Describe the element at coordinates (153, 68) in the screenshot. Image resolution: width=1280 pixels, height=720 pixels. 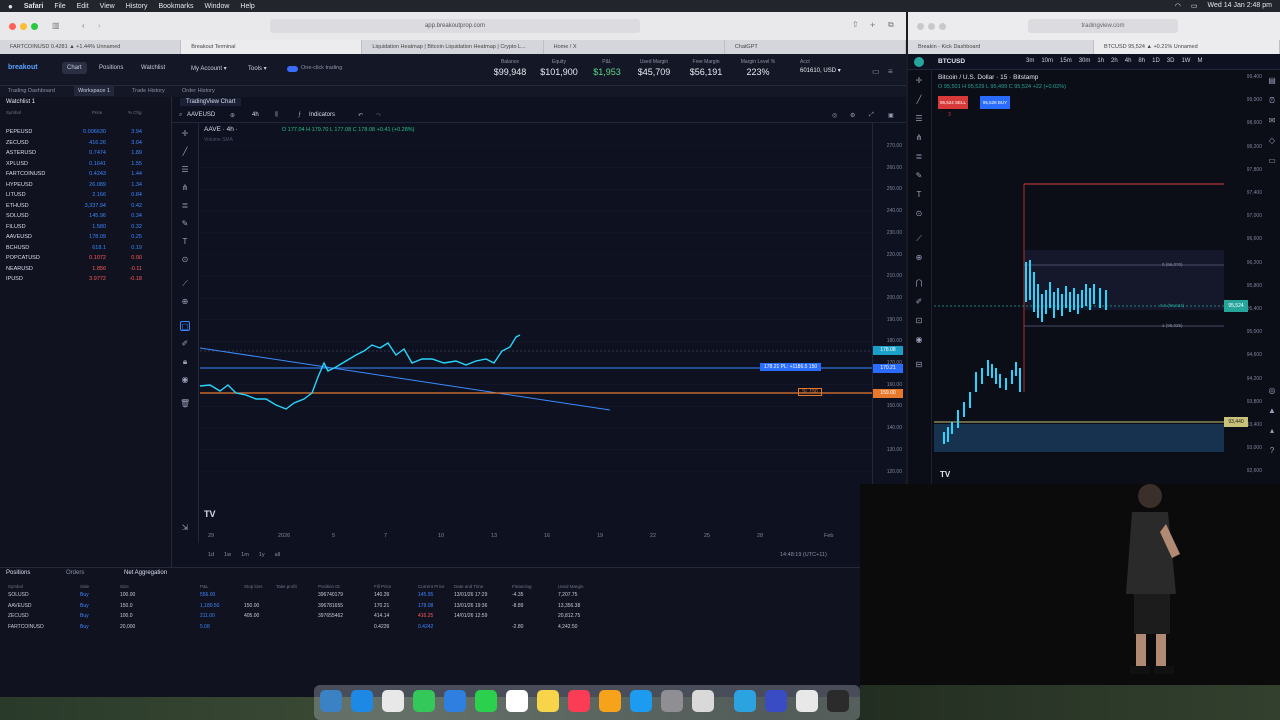
I see `nav-watchlist: Watchlist` at that location.